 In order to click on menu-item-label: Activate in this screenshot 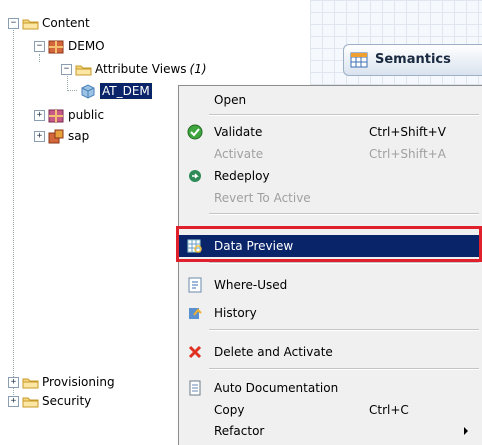, I will do `click(239, 154)`.